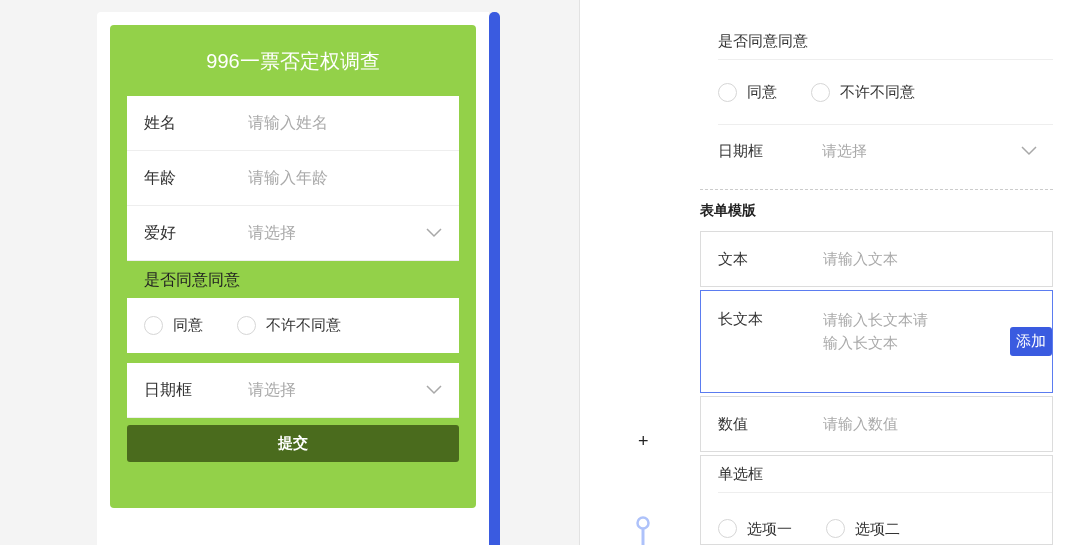  Describe the element at coordinates (160, 178) in the screenshot. I see `field-label: 年龄` at that location.